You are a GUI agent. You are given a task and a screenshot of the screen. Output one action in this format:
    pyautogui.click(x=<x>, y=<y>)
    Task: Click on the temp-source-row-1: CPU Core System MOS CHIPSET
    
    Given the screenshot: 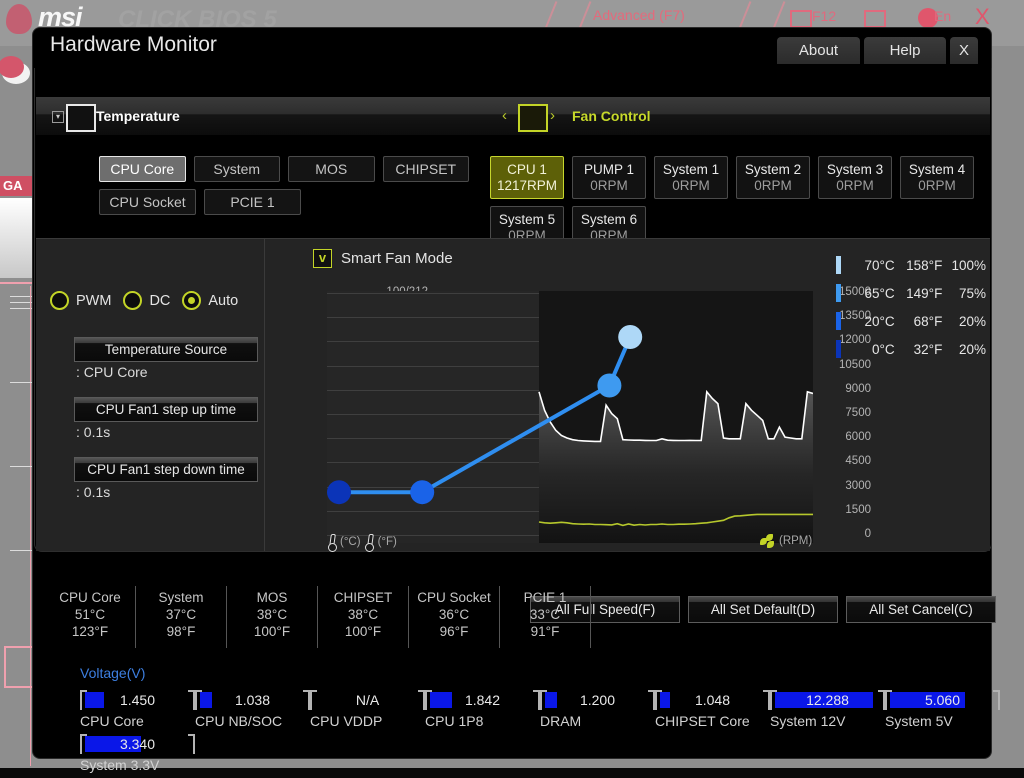 What is the action you would take?
    pyautogui.click(x=284, y=169)
    